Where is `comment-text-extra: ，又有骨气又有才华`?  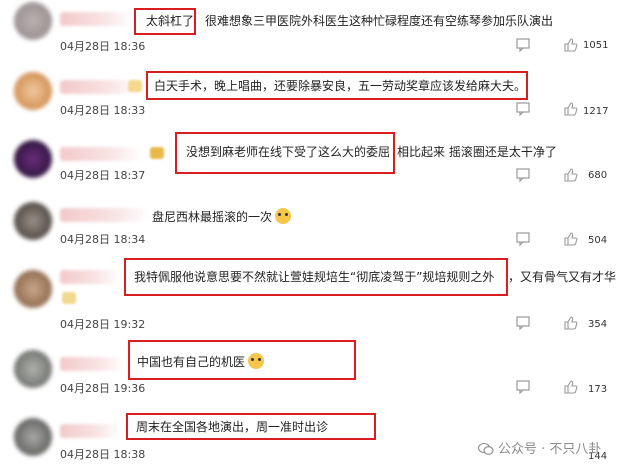 comment-text-extra: ，又有骨气又有才华 is located at coordinates (562, 277).